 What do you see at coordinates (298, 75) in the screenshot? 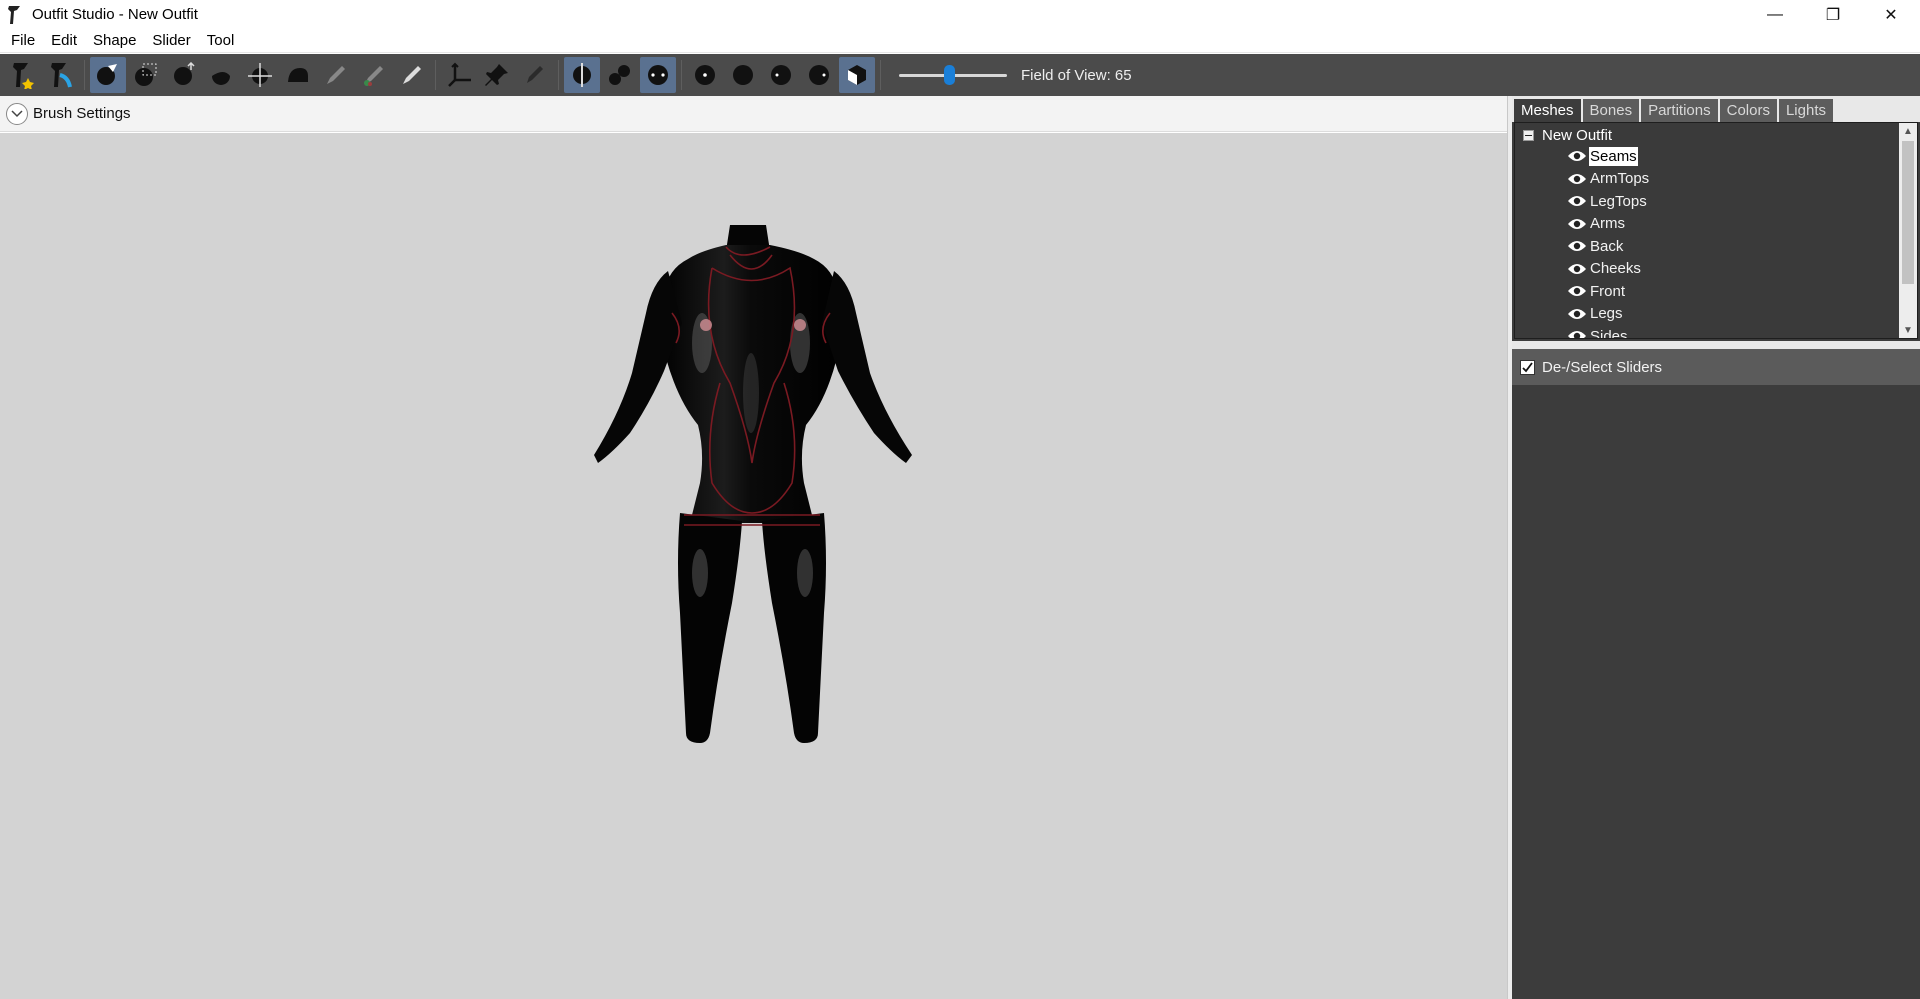
I see `smooth-brush-icon` at bounding box center [298, 75].